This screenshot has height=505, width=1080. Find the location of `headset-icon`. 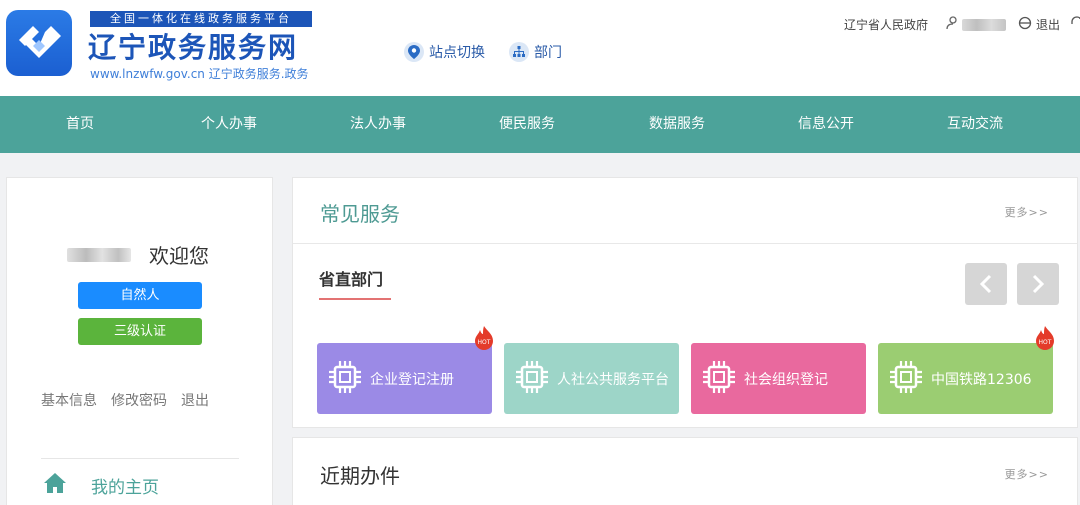

headset-icon is located at coordinates (1075, 24).